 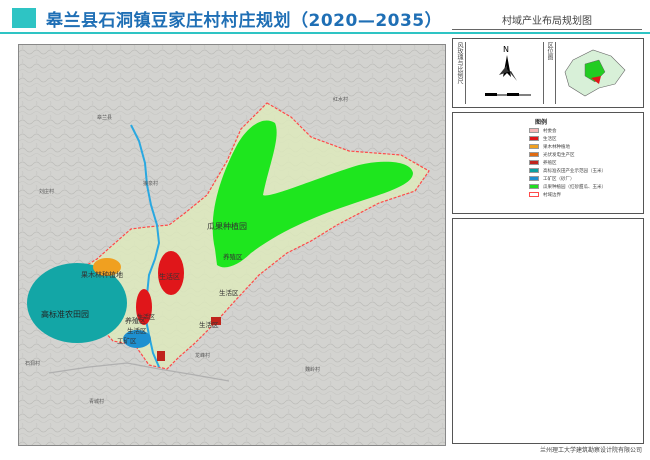 I want to click on legend-title: 图例, so click(x=541, y=122).